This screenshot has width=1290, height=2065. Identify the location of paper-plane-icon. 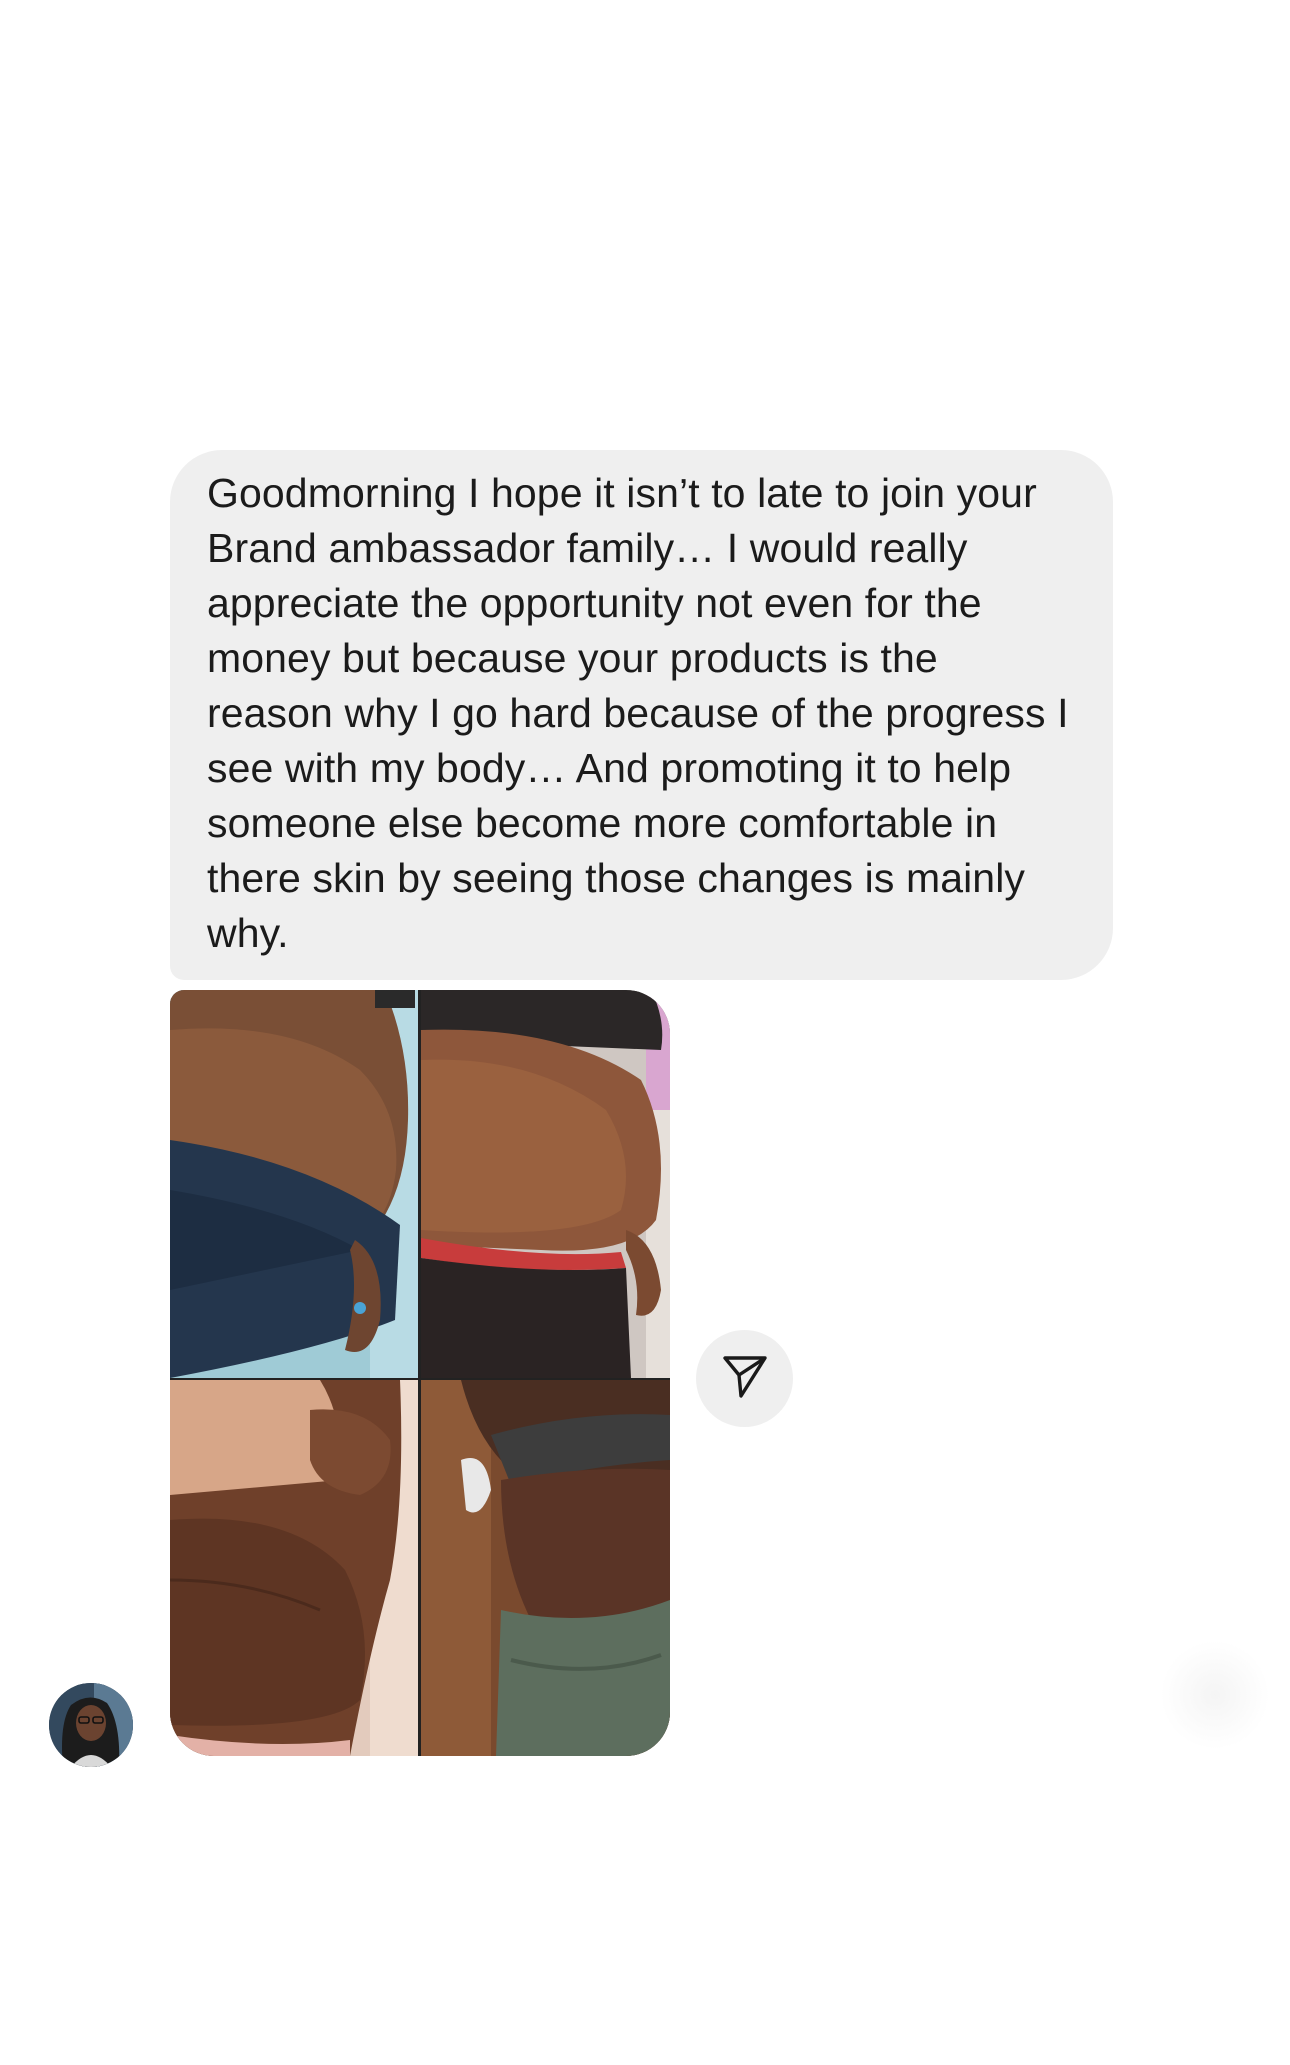
(745, 1378).